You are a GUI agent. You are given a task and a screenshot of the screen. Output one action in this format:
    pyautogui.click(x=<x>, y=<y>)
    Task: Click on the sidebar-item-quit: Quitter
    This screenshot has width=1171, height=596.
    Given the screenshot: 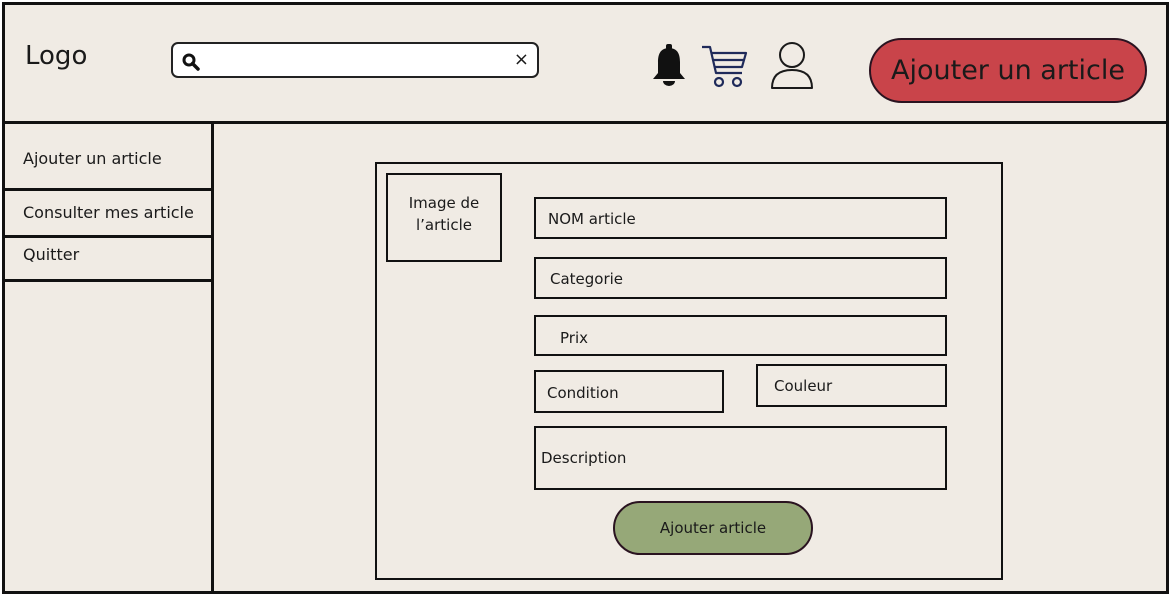 What is the action you would take?
    pyautogui.click(x=109, y=260)
    